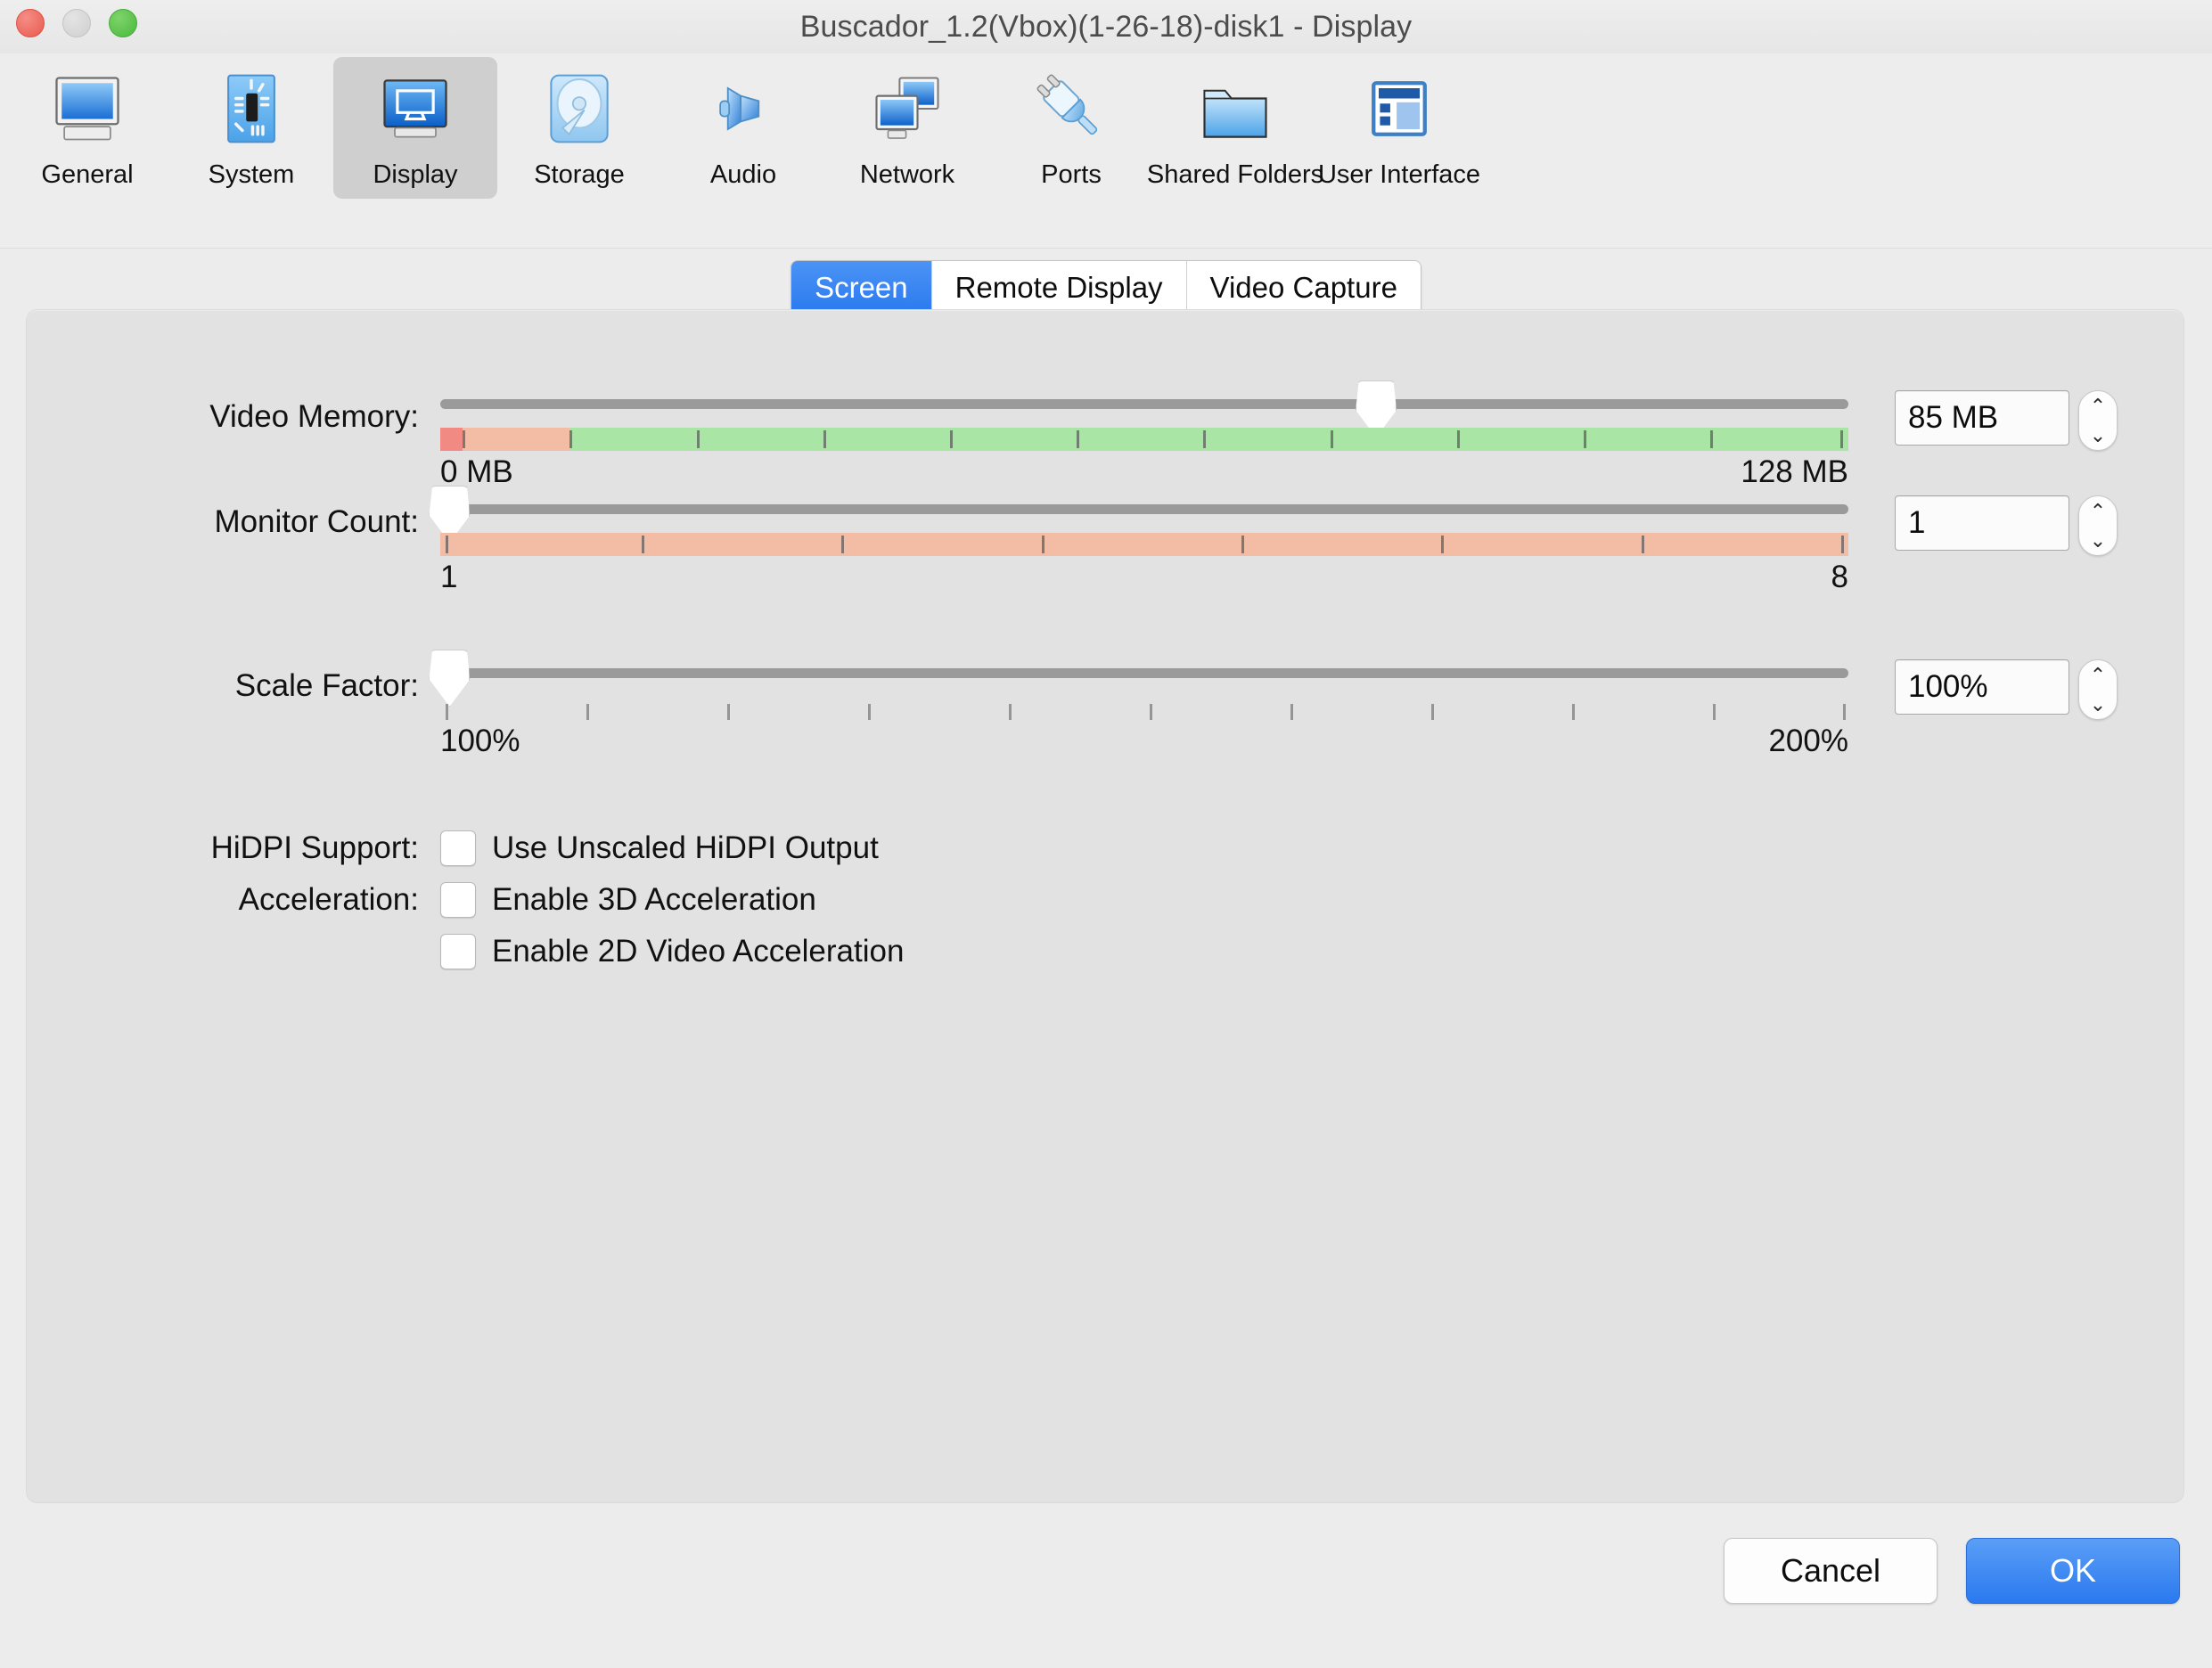 Image resolution: width=2212 pixels, height=1668 pixels. Describe the element at coordinates (314, 416) in the screenshot. I see `video-memory-label: Video Memory:` at that location.